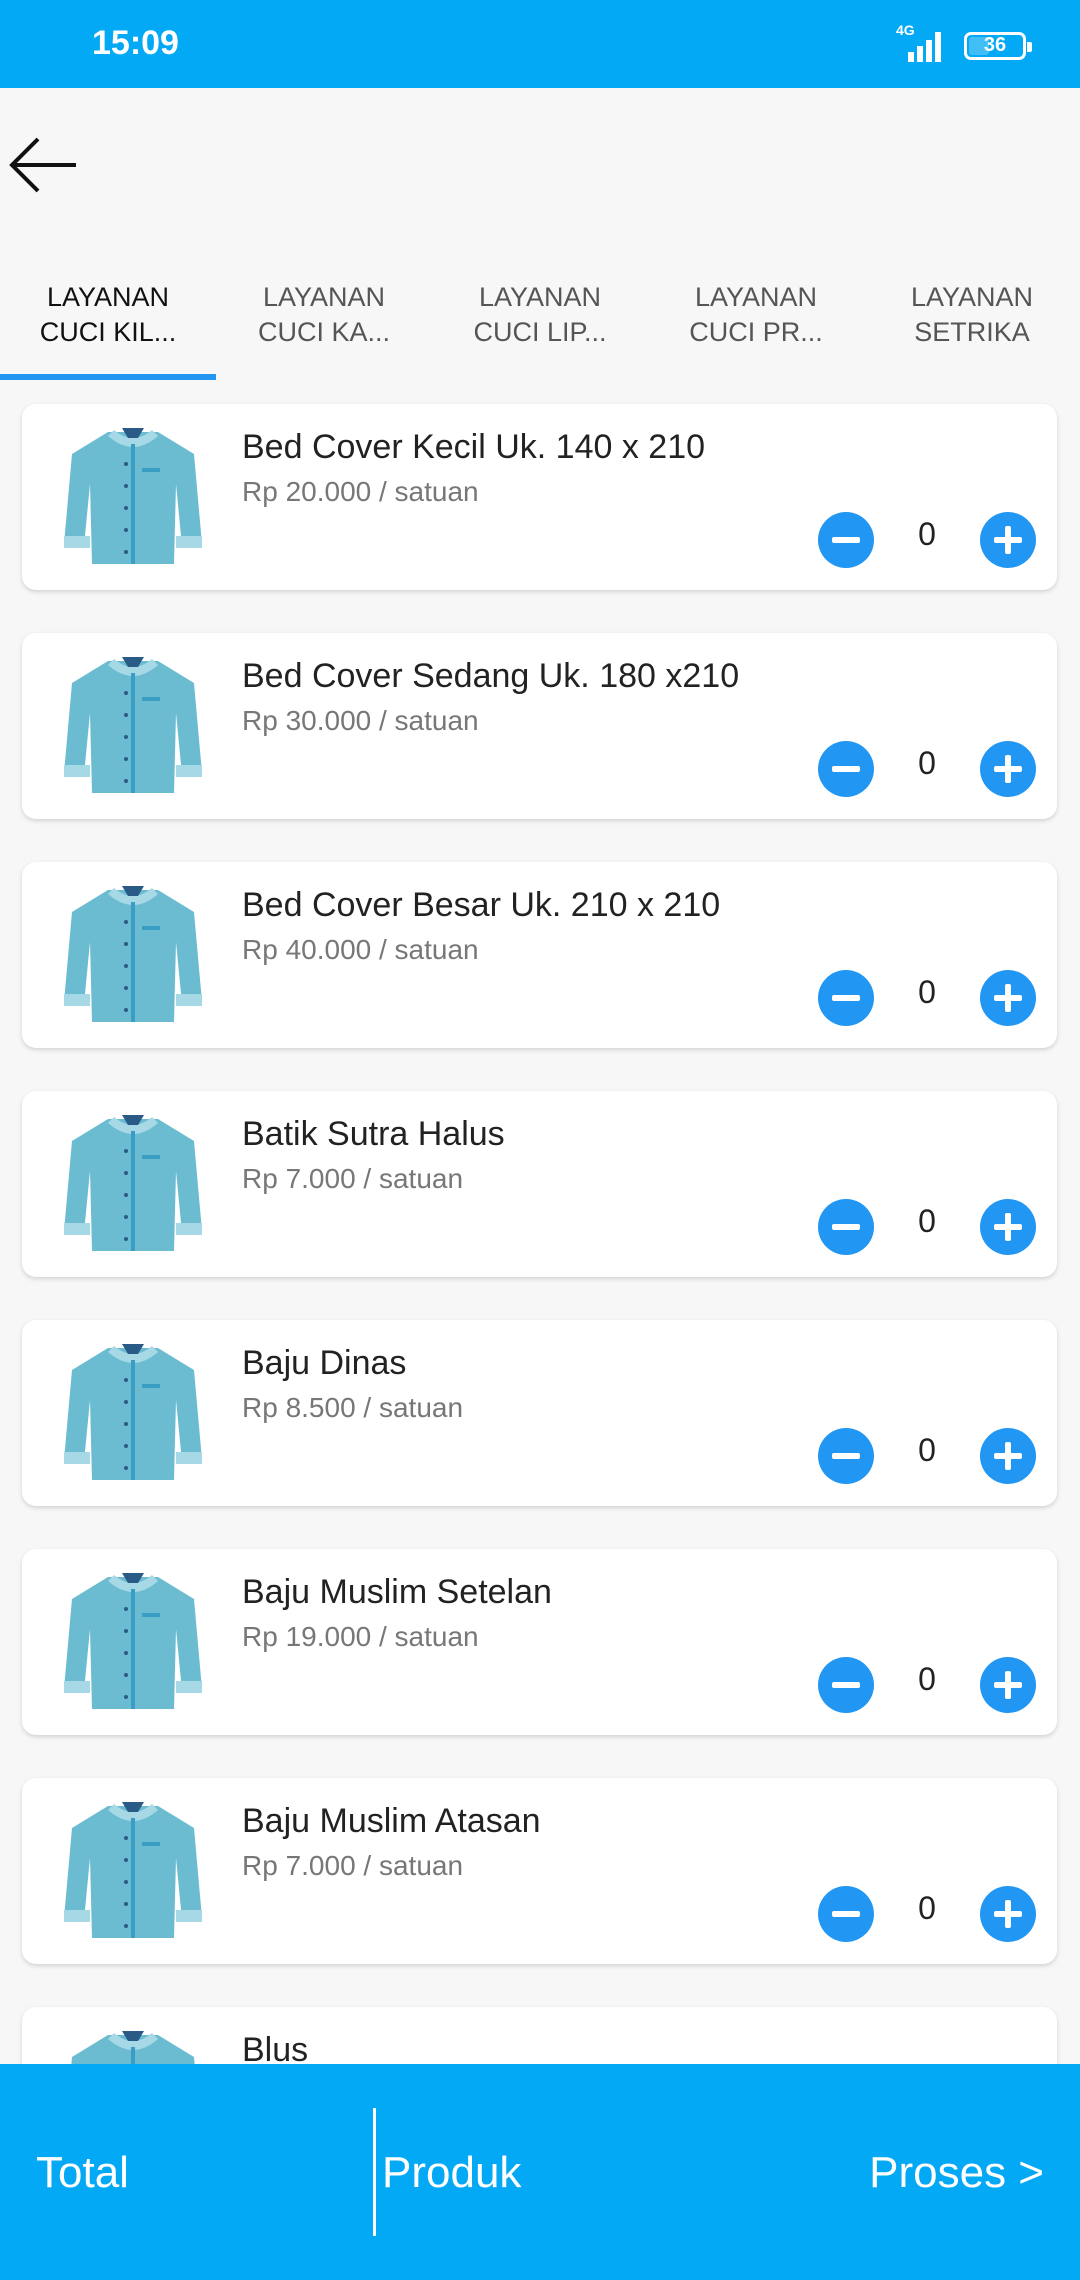  What do you see at coordinates (397, 1592) in the screenshot?
I see `product-name: Baju Muslim Setelan` at bounding box center [397, 1592].